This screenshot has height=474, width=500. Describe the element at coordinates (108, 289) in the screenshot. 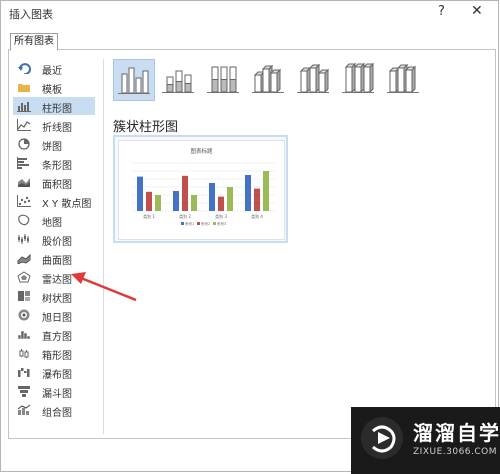

I see `annotation-arrow` at that location.